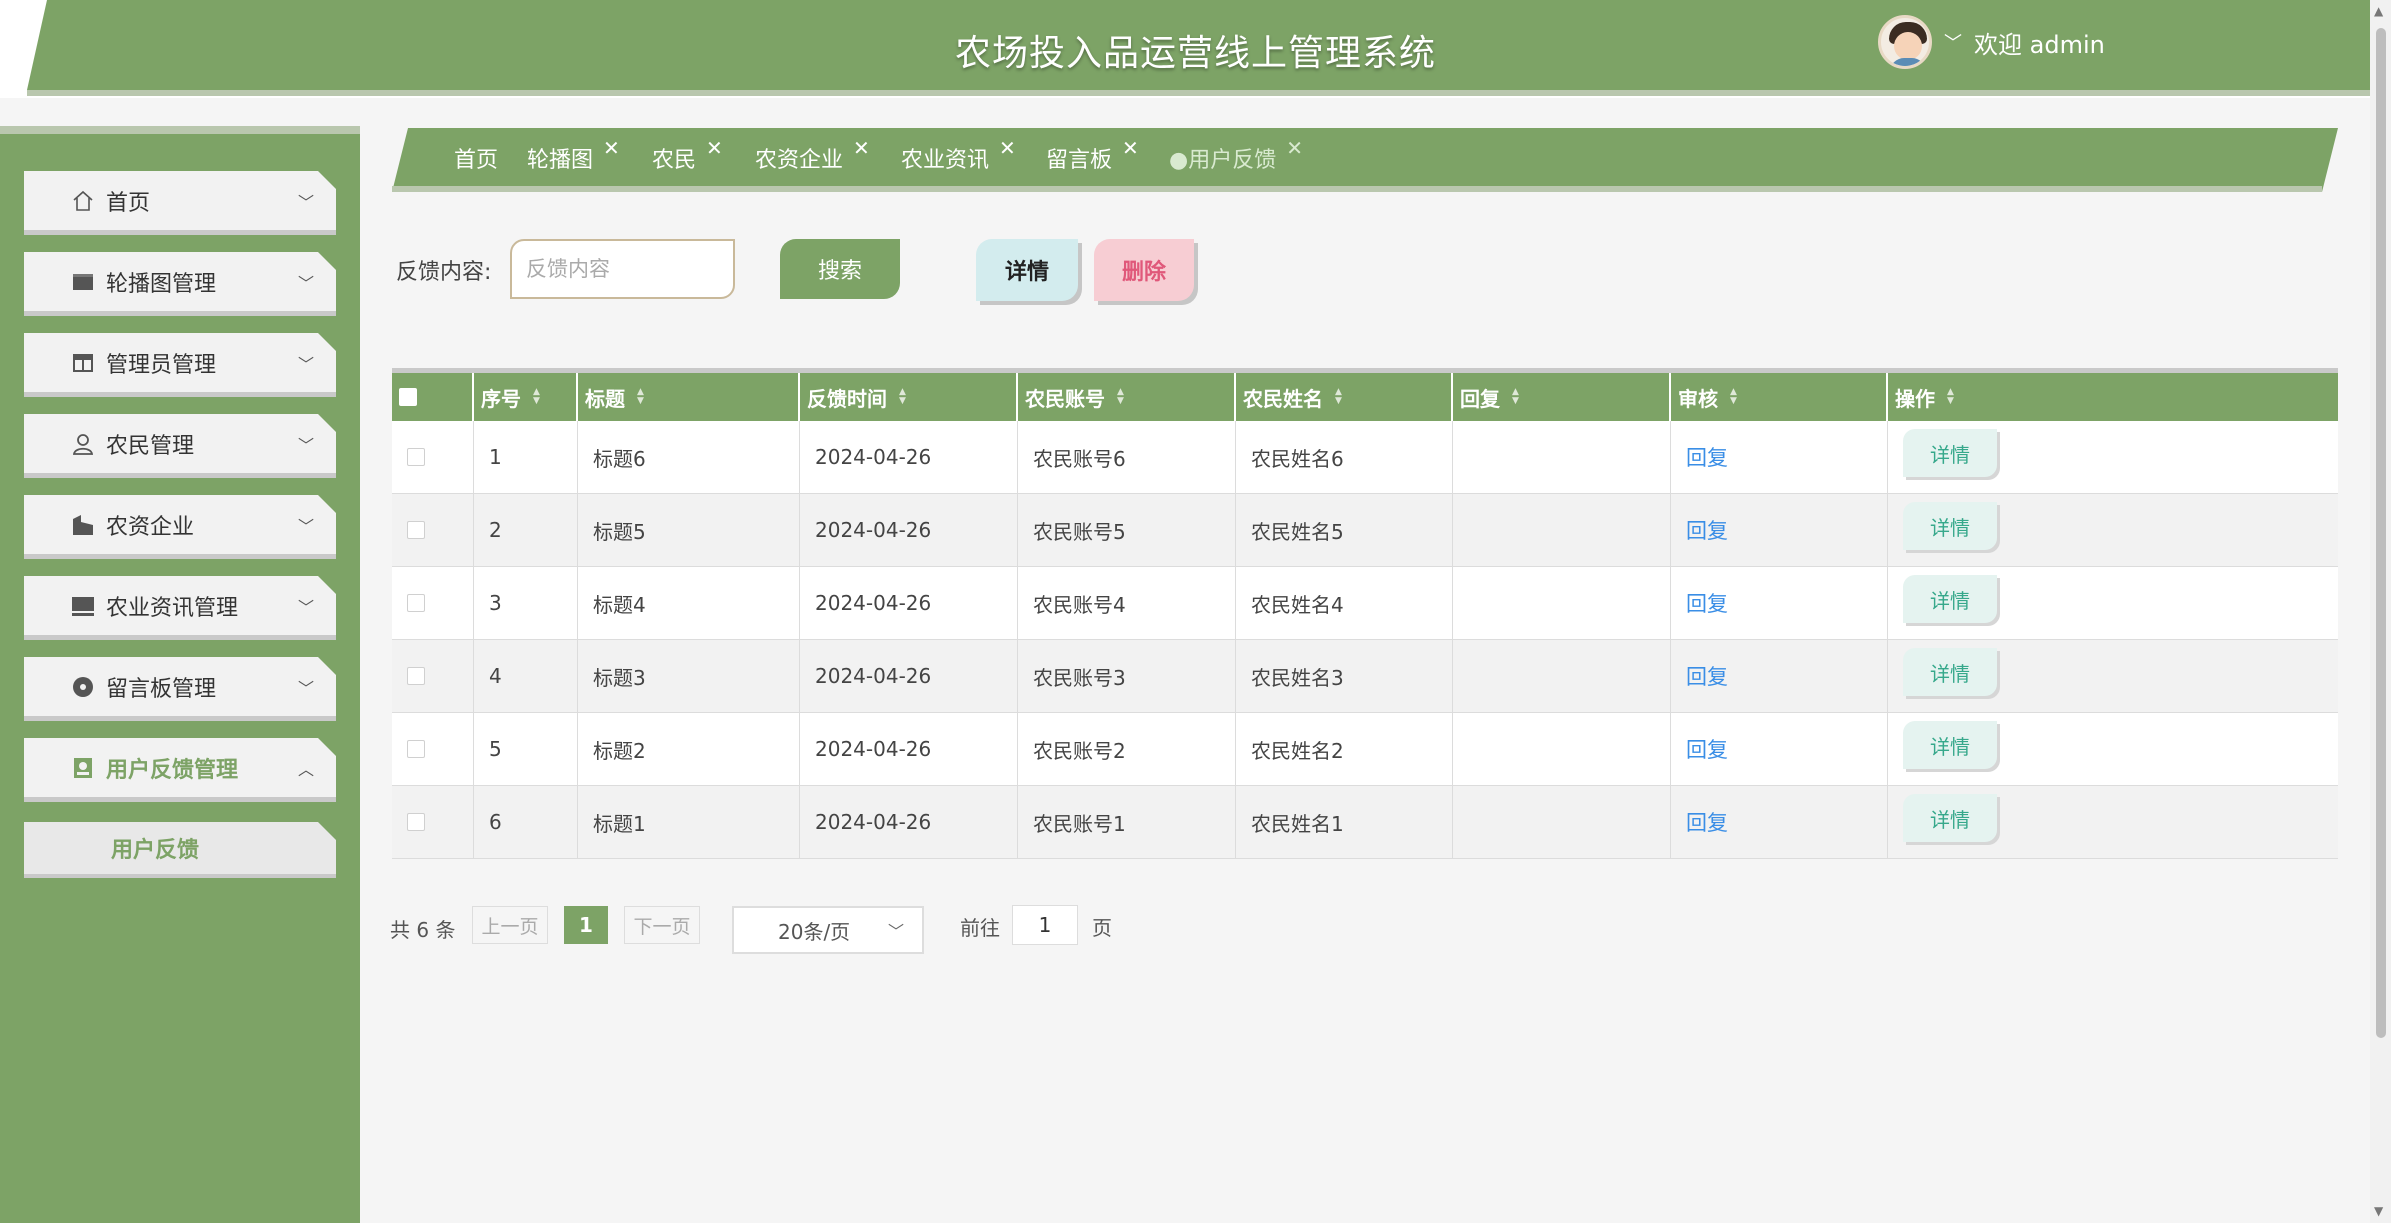 This screenshot has width=2391, height=1223. What do you see at coordinates (1365, 676) in the screenshot?
I see `table-row: 4 标题3 2024-04-26 农民账号3 农民姓名3 回复 详情` at bounding box center [1365, 676].